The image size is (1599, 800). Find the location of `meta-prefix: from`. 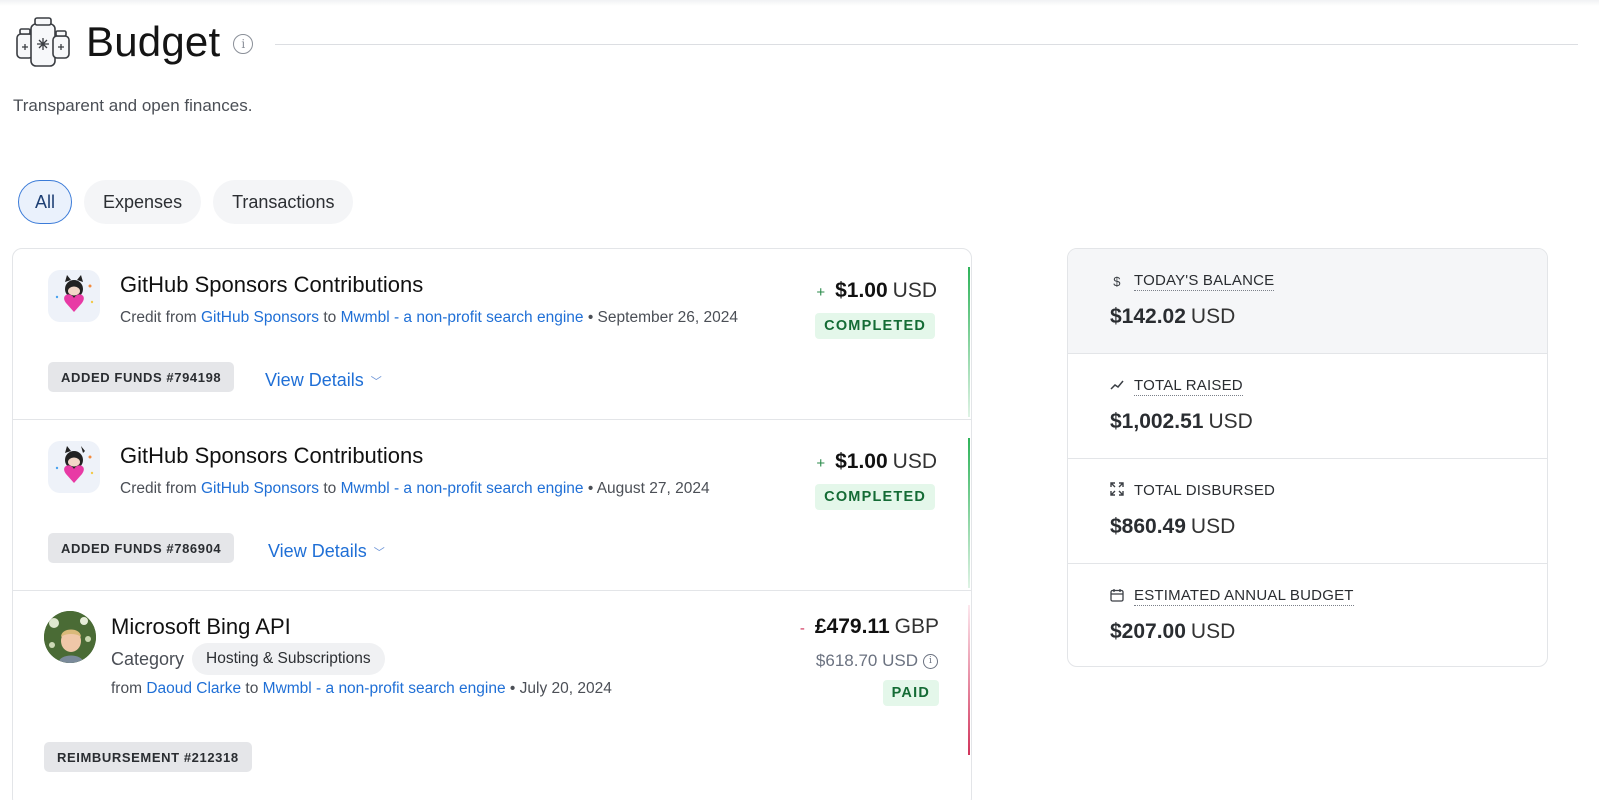

meta-prefix: from is located at coordinates (126, 688).